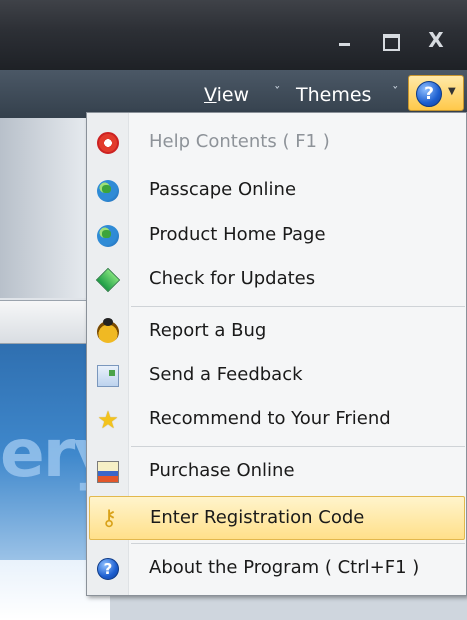  What do you see at coordinates (232, 278) in the screenshot?
I see `menu-item-label: Check for Updates` at bounding box center [232, 278].